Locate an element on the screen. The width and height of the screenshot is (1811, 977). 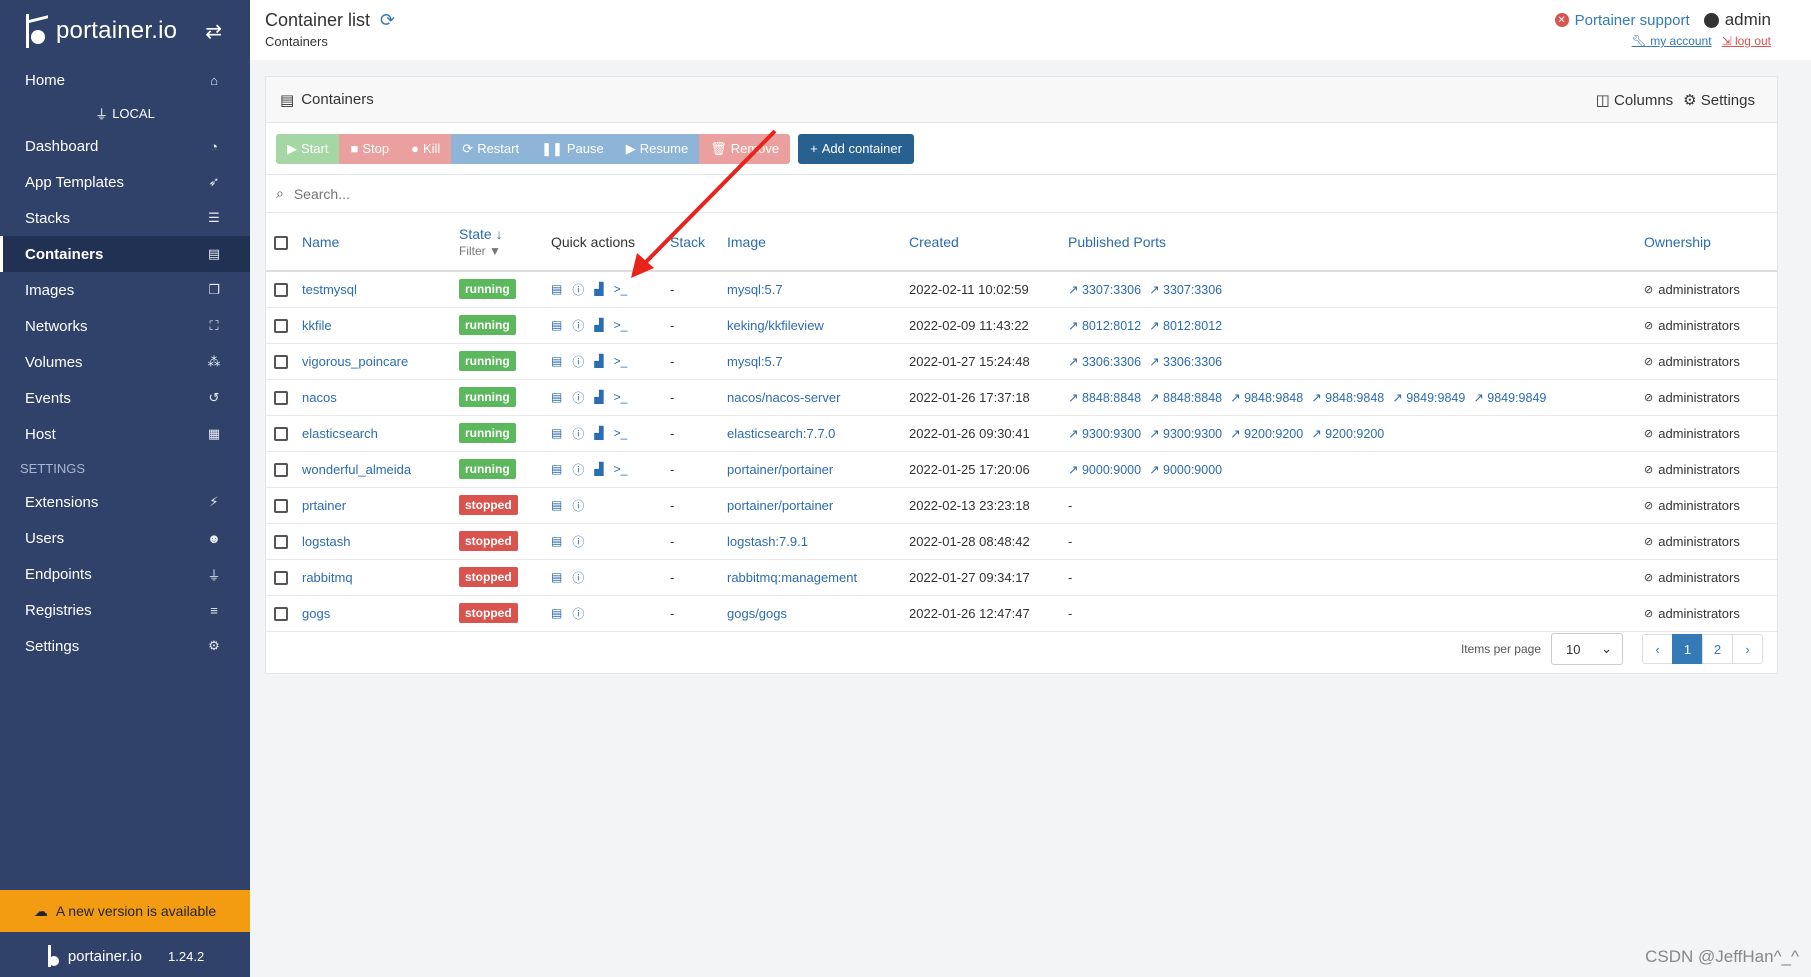
prev-page-button: ‹ is located at coordinates (1657, 649).